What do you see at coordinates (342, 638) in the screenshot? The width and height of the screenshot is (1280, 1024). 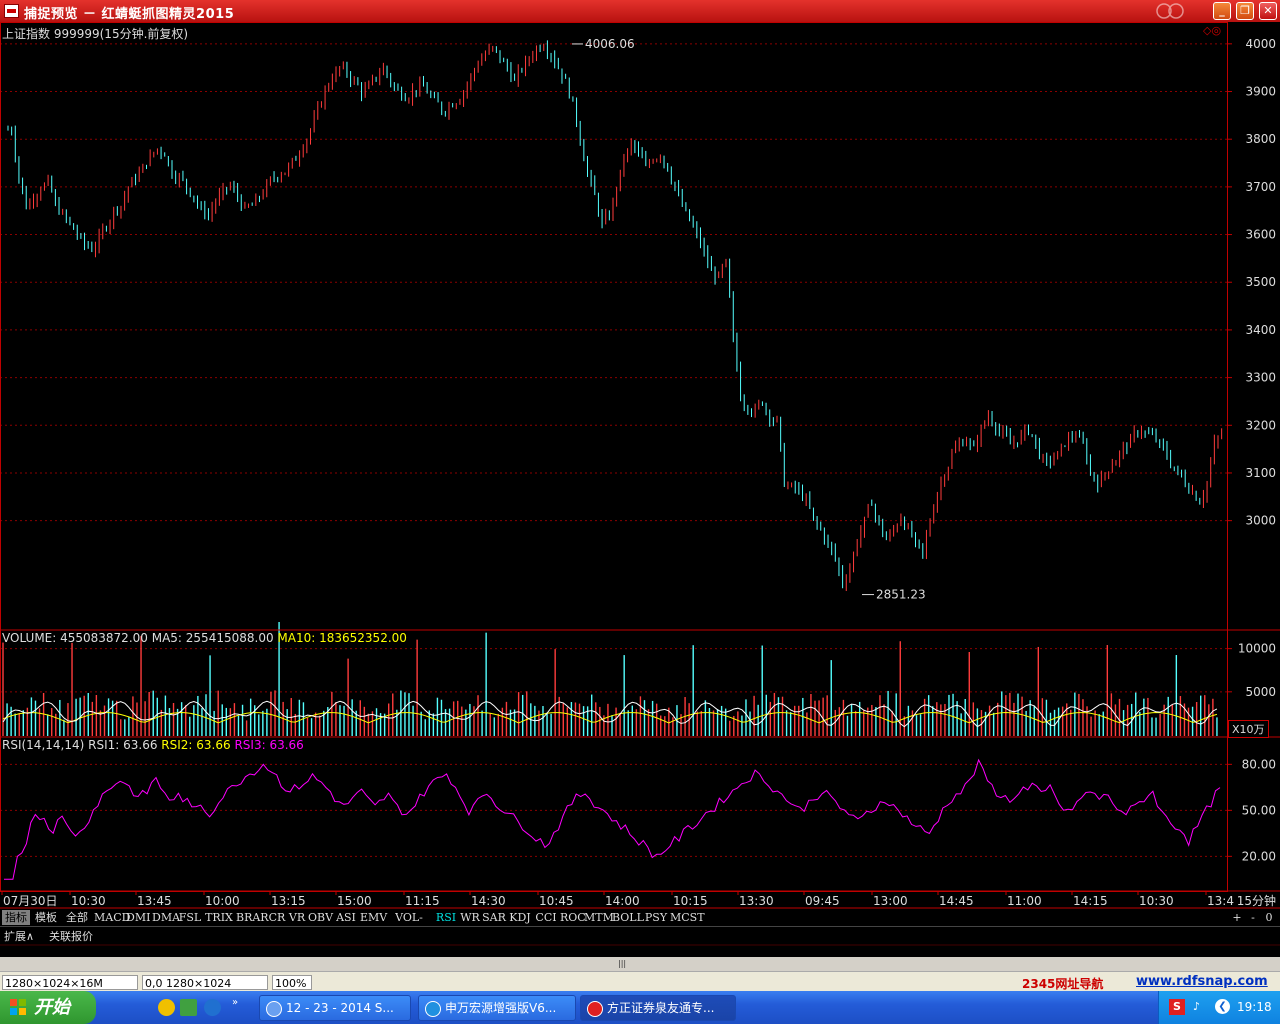 I see `ma10-value: MA10: 183652352.00` at bounding box center [342, 638].